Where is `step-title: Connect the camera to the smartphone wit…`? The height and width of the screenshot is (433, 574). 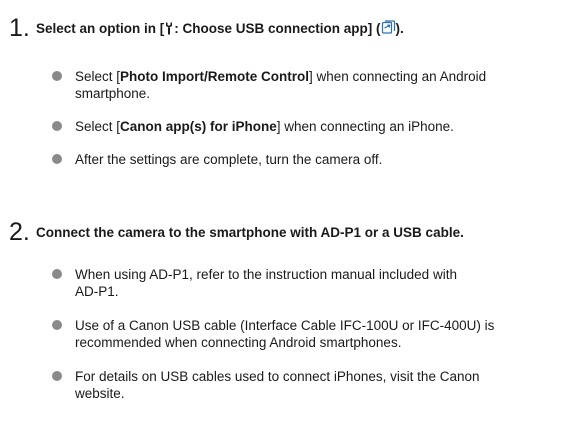 step-title: Connect the camera to the smartphone wit… is located at coordinates (250, 232).